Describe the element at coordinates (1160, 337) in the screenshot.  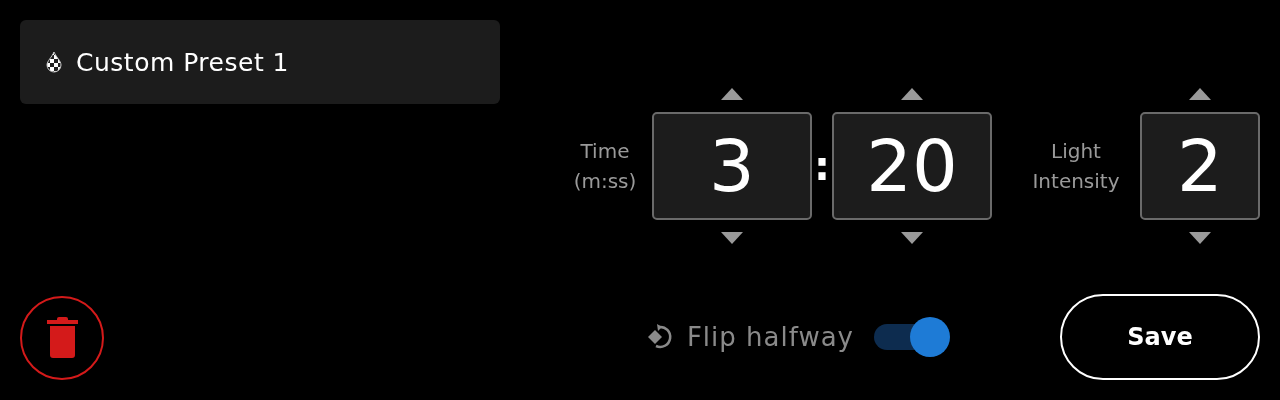
I see `save-button: Save` at that location.